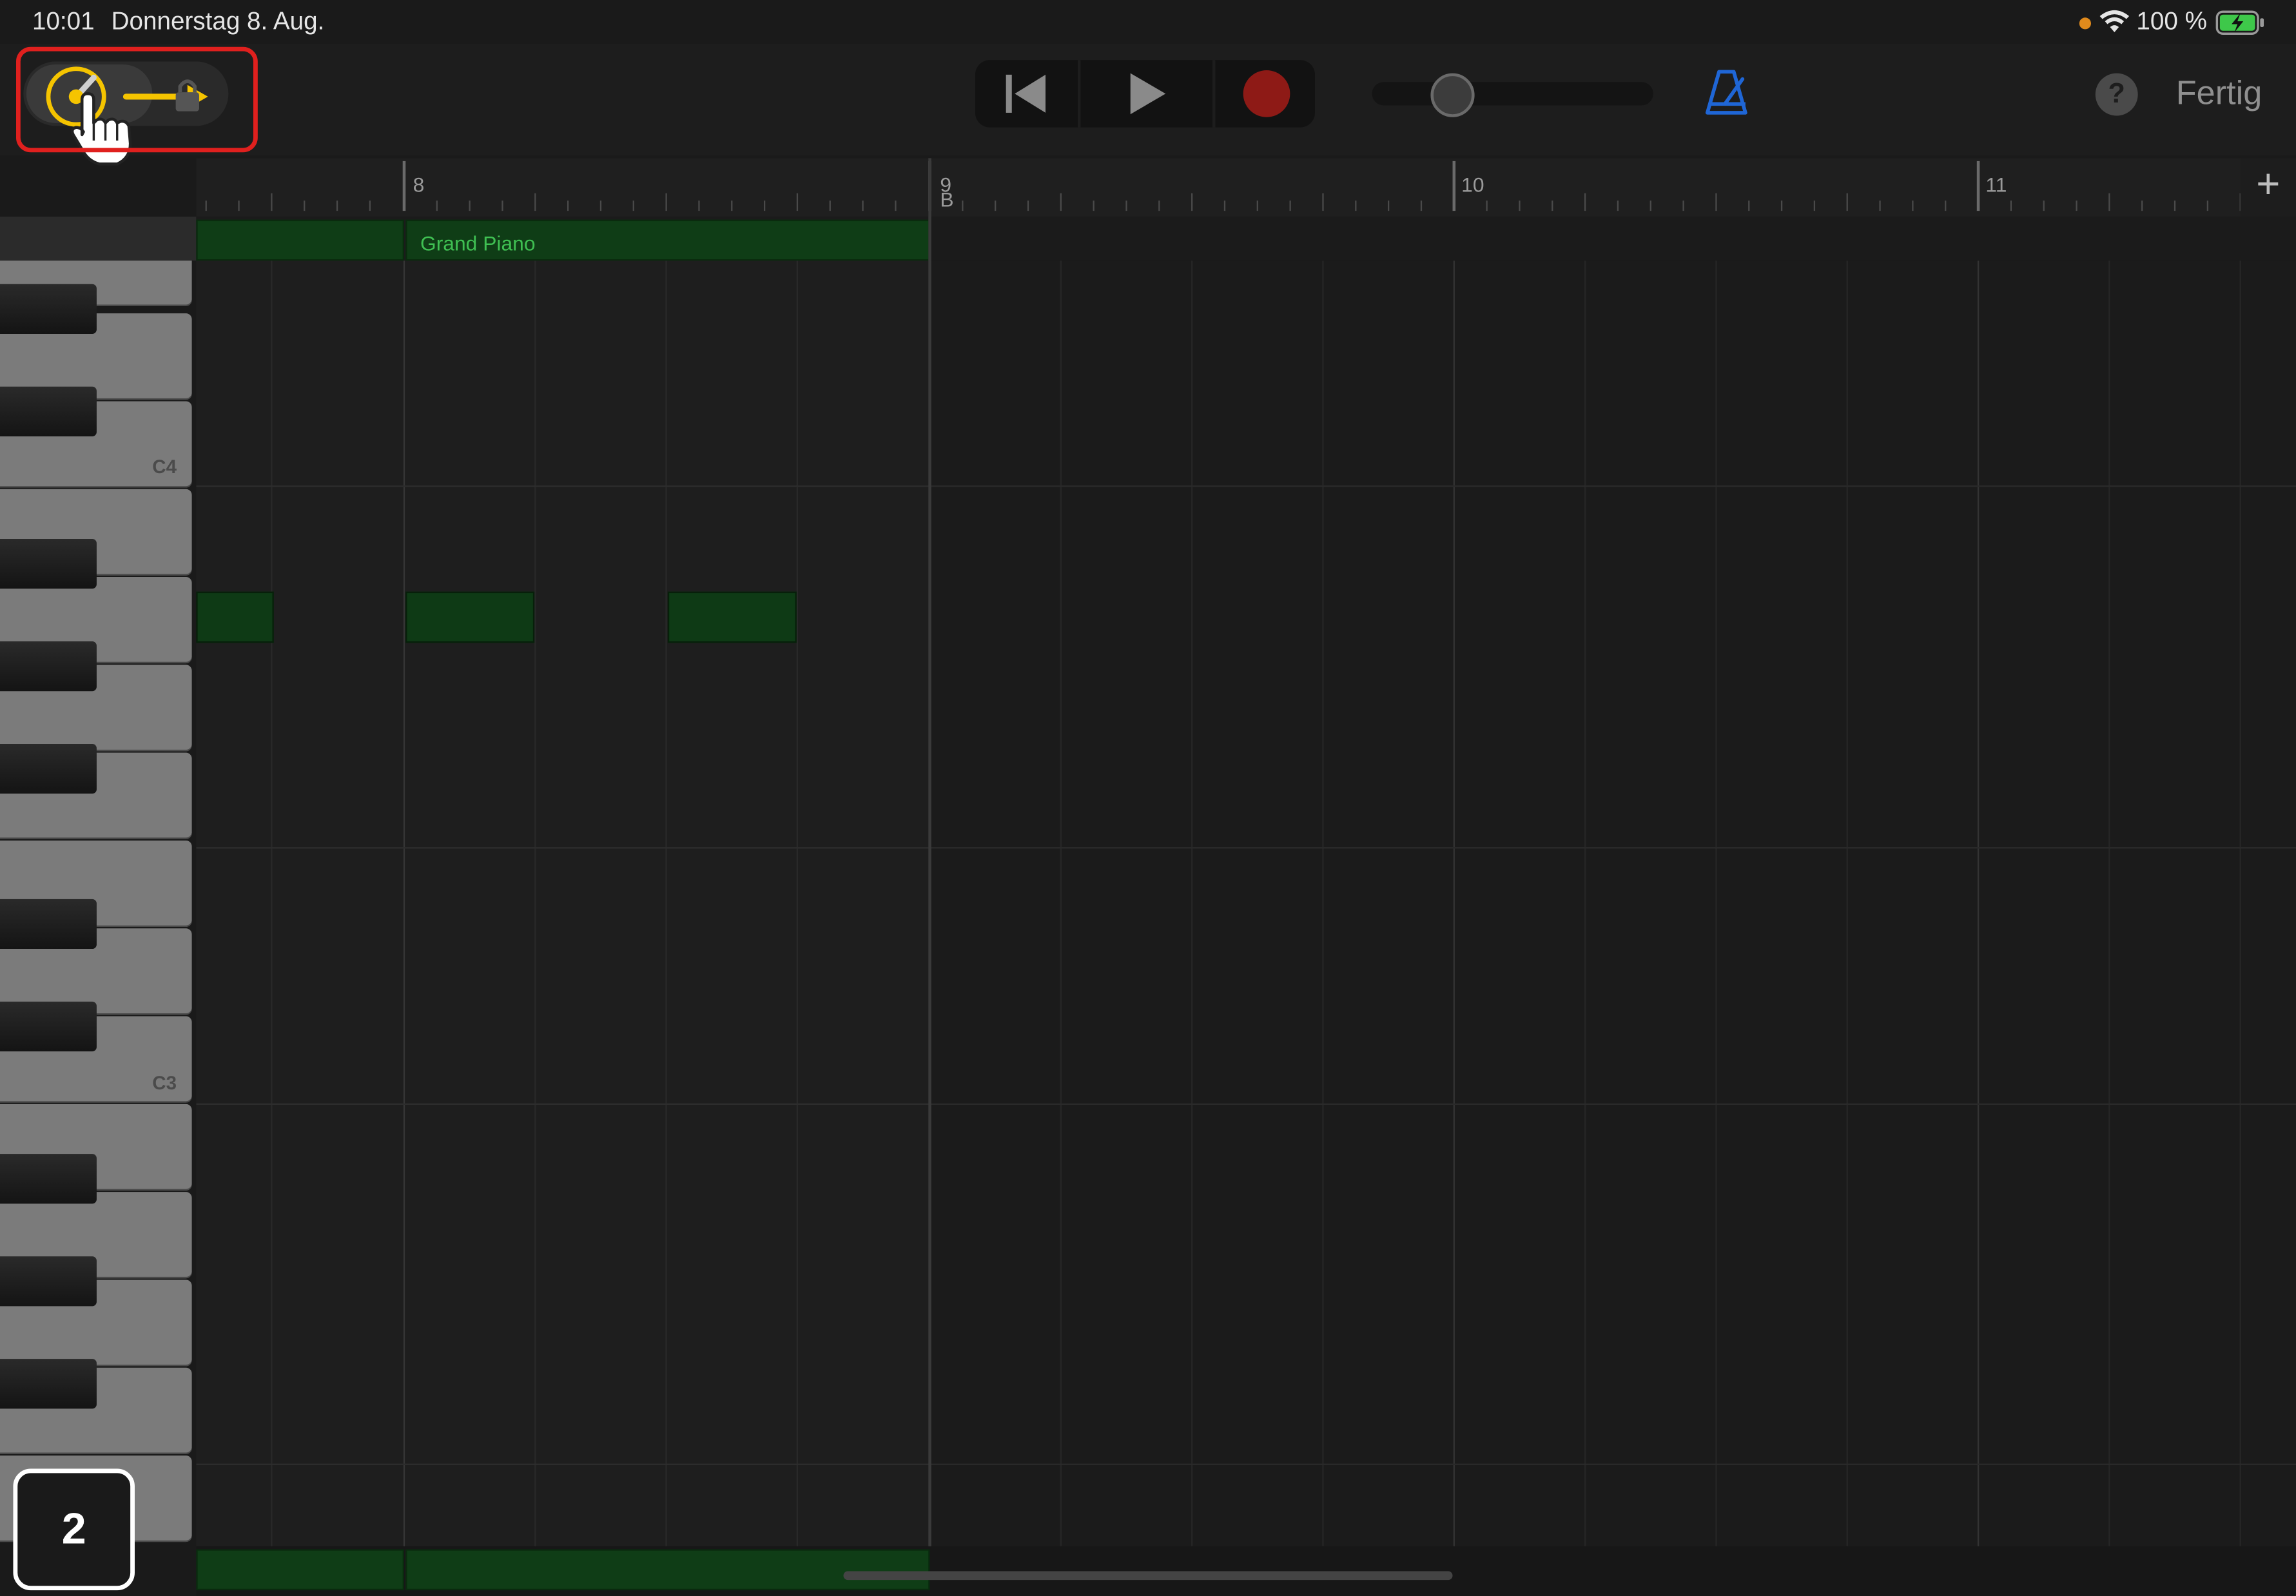 The image size is (2296, 1596). Describe the element at coordinates (74, 1530) in the screenshot. I see `step-number-badge: 2` at that location.